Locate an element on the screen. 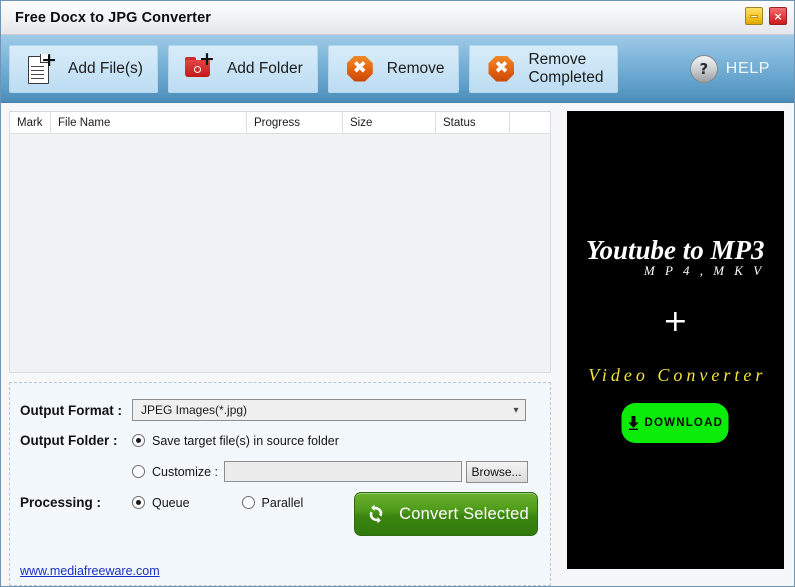  column-header-size: Size is located at coordinates (389, 122).